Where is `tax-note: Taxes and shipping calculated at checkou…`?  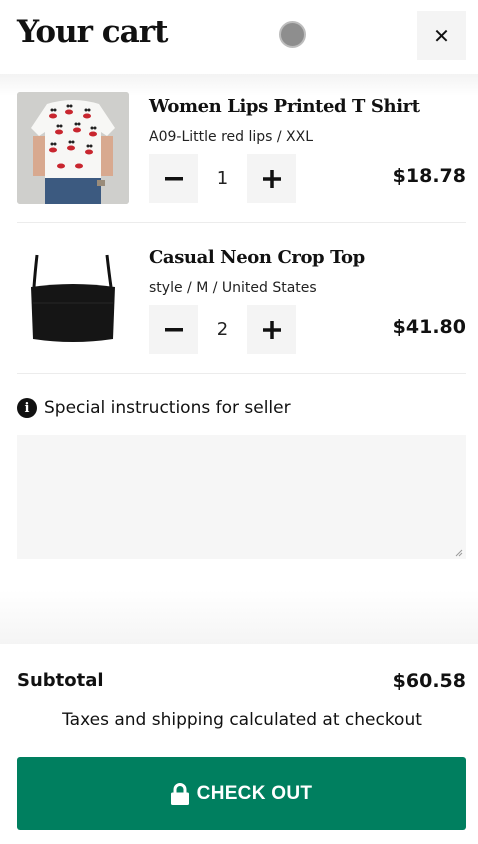 tax-note: Taxes and shipping calculated at checkou… is located at coordinates (242, 720).